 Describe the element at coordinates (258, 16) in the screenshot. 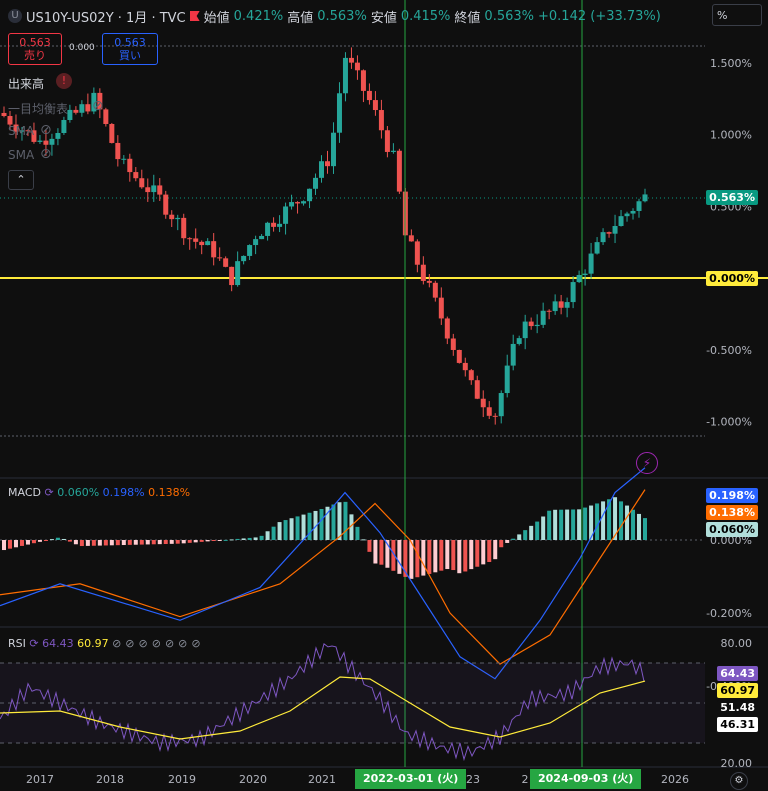

I see `open-value: 0.421%` at that location.